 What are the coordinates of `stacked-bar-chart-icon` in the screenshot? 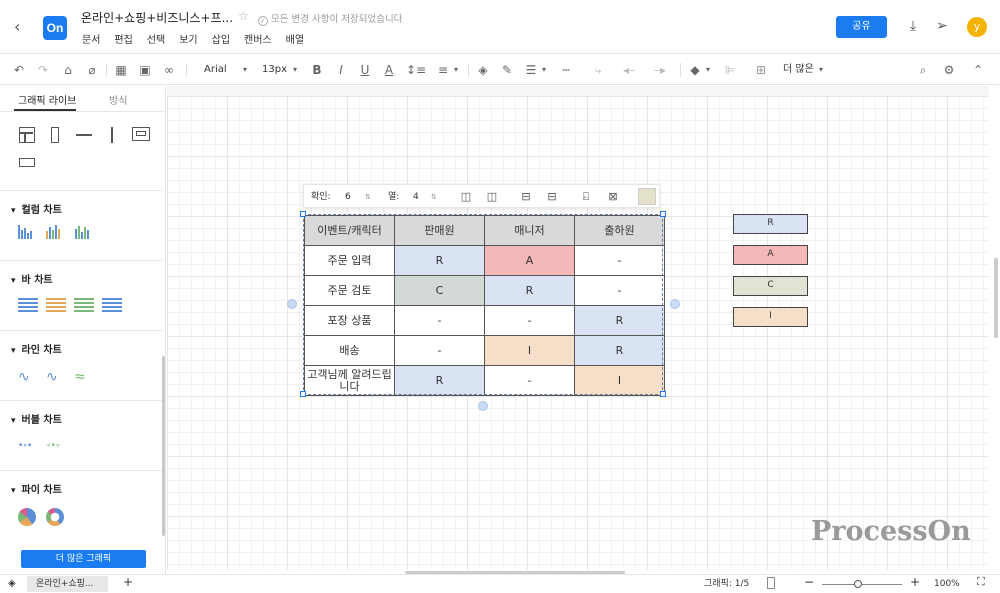 It's located at (56, 305).